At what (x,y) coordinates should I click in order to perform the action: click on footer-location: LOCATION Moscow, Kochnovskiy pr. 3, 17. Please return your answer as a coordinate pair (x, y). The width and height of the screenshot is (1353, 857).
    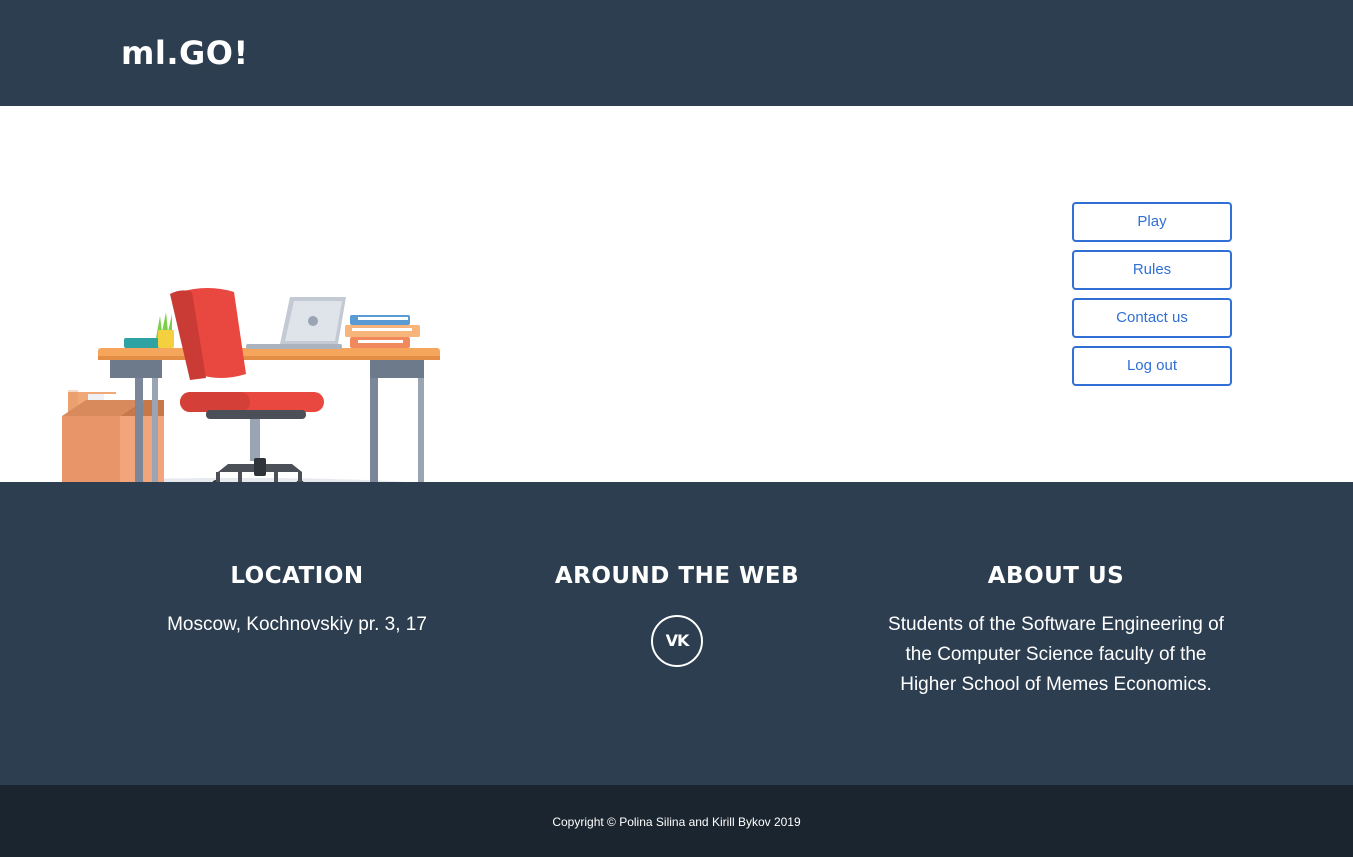
    Looking at the image, I should click on (297, 600).